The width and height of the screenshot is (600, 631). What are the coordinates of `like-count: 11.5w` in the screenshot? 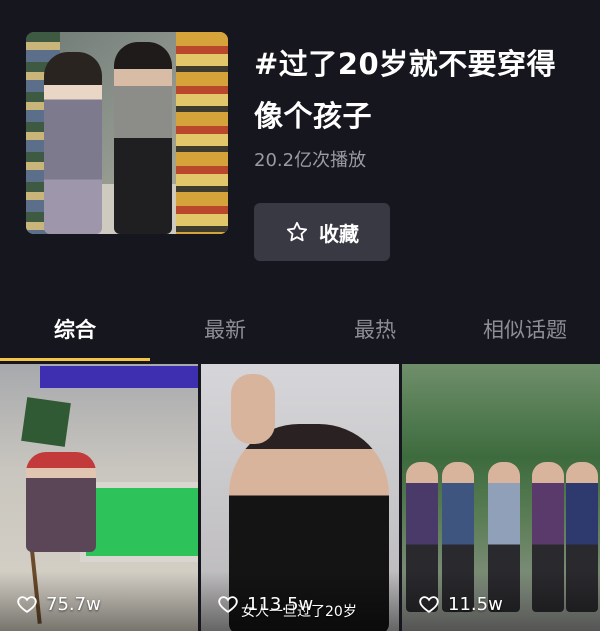 It's located at (460, 604).